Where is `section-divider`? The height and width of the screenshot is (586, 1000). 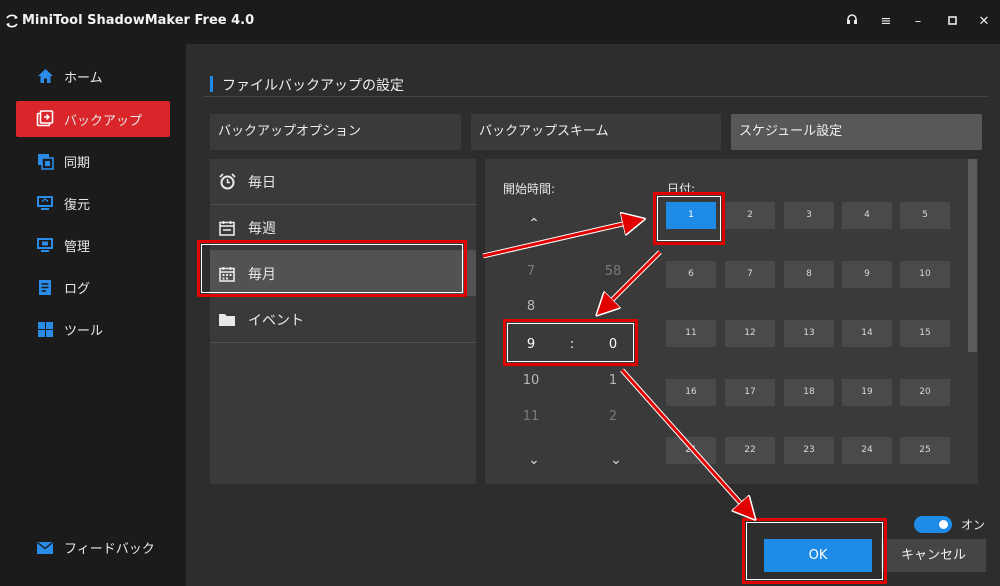 section-divider is located at coordinates (595, 96).